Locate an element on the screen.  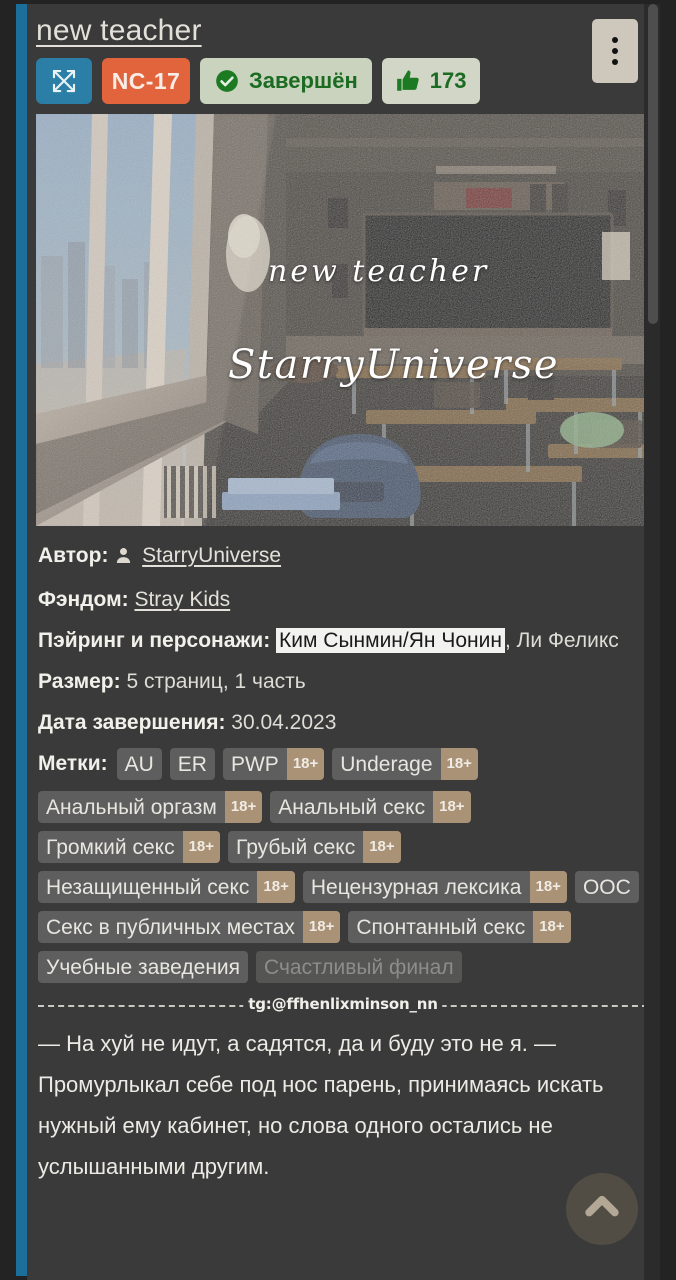
likes-badge: 173 is located at coordinates (430, 81).